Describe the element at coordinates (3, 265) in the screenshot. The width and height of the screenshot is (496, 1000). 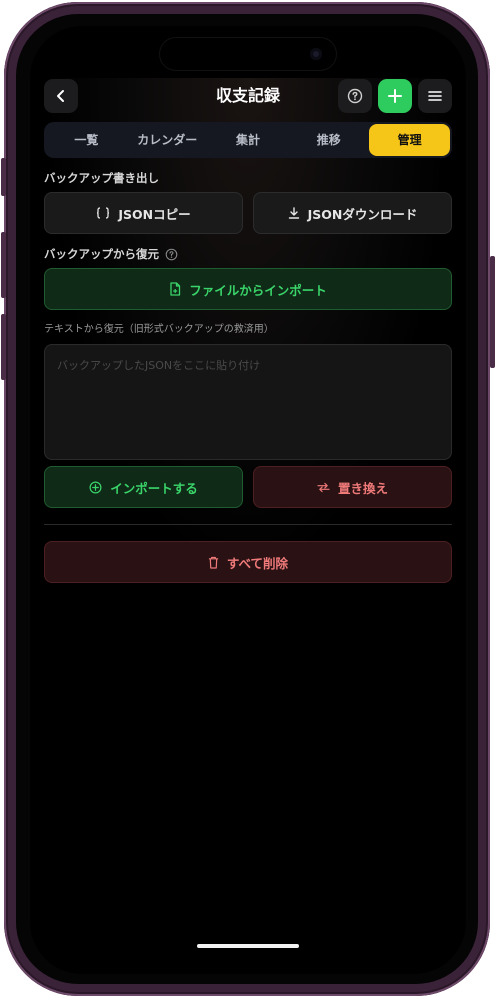
I see `volume-up-button` at that location.